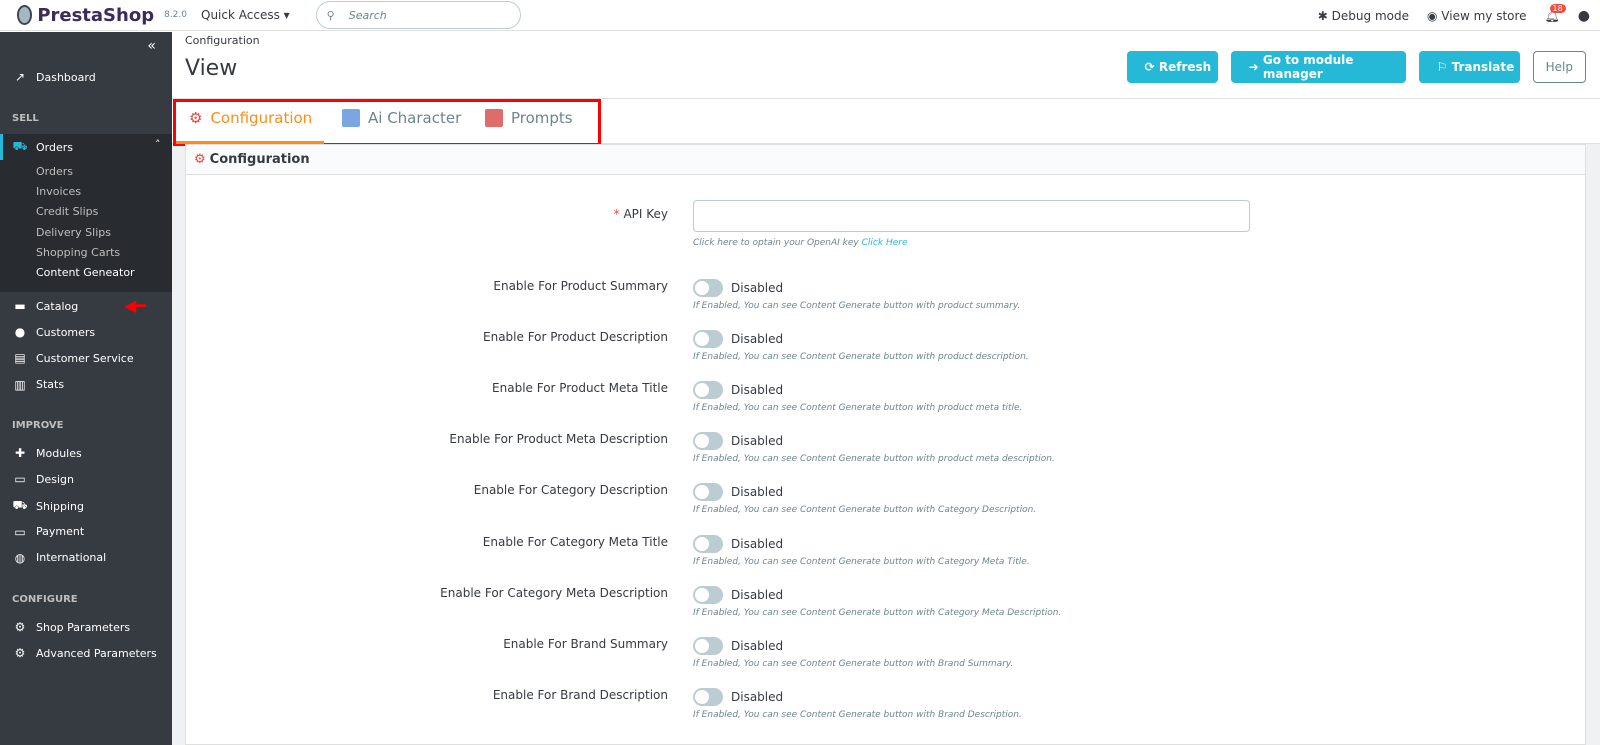 The width and height of the screenshot is (1600, 745). Describe the element at coordinates (20, 332) in the screenshot. I see `user-icon: ●` at that location.